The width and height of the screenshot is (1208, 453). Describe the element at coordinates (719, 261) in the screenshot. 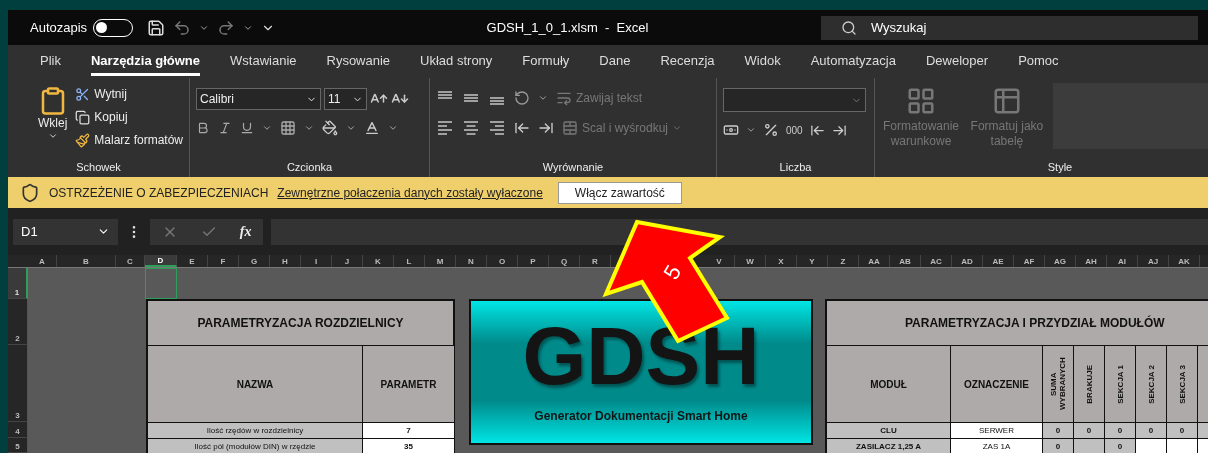

I see `column-header: V` at that location.